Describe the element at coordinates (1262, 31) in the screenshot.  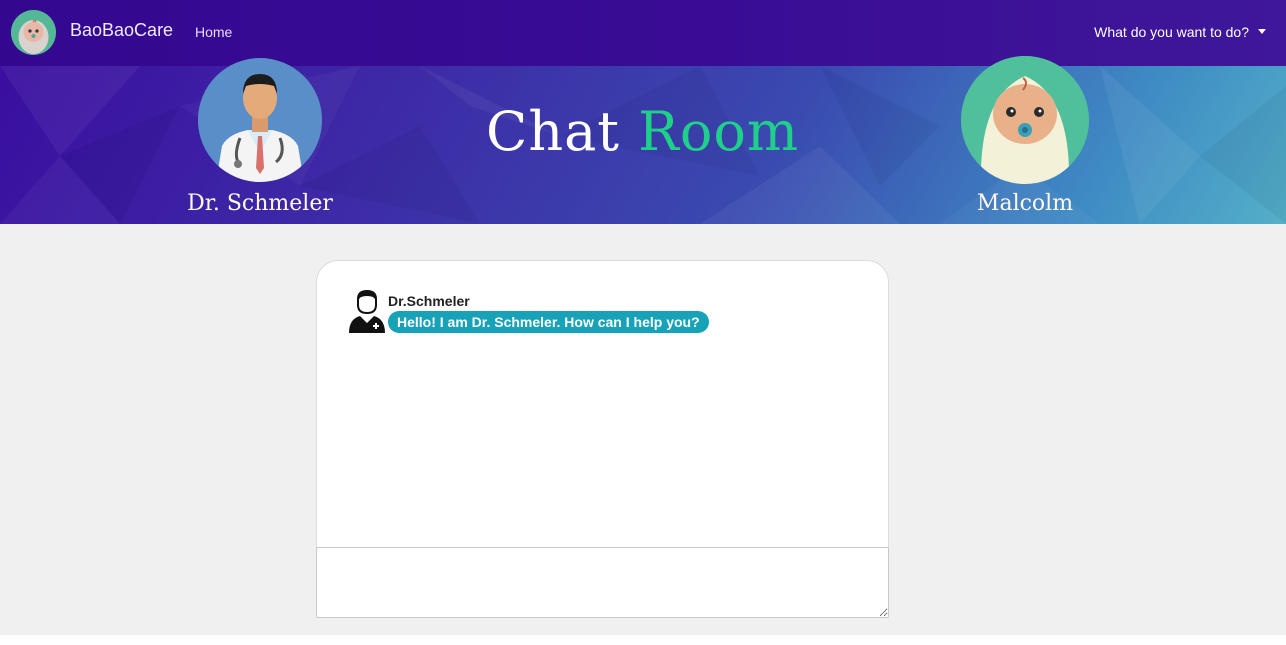
I see `caret-down-icon` at that location.